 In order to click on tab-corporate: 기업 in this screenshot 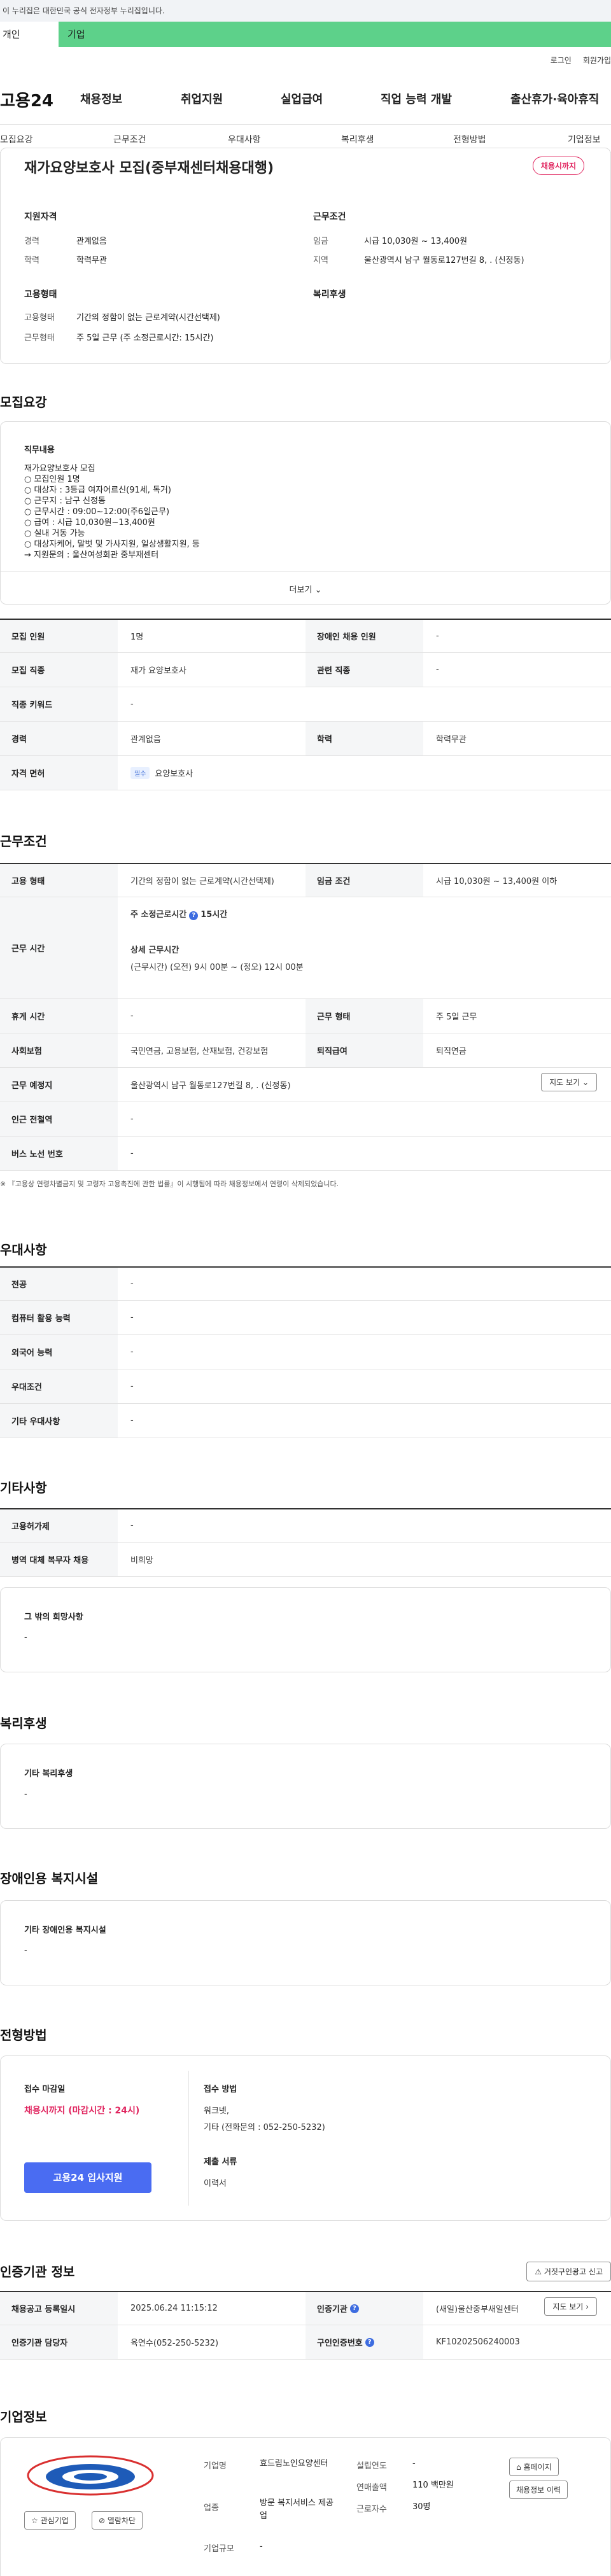, I will do `click(335, 34)`.